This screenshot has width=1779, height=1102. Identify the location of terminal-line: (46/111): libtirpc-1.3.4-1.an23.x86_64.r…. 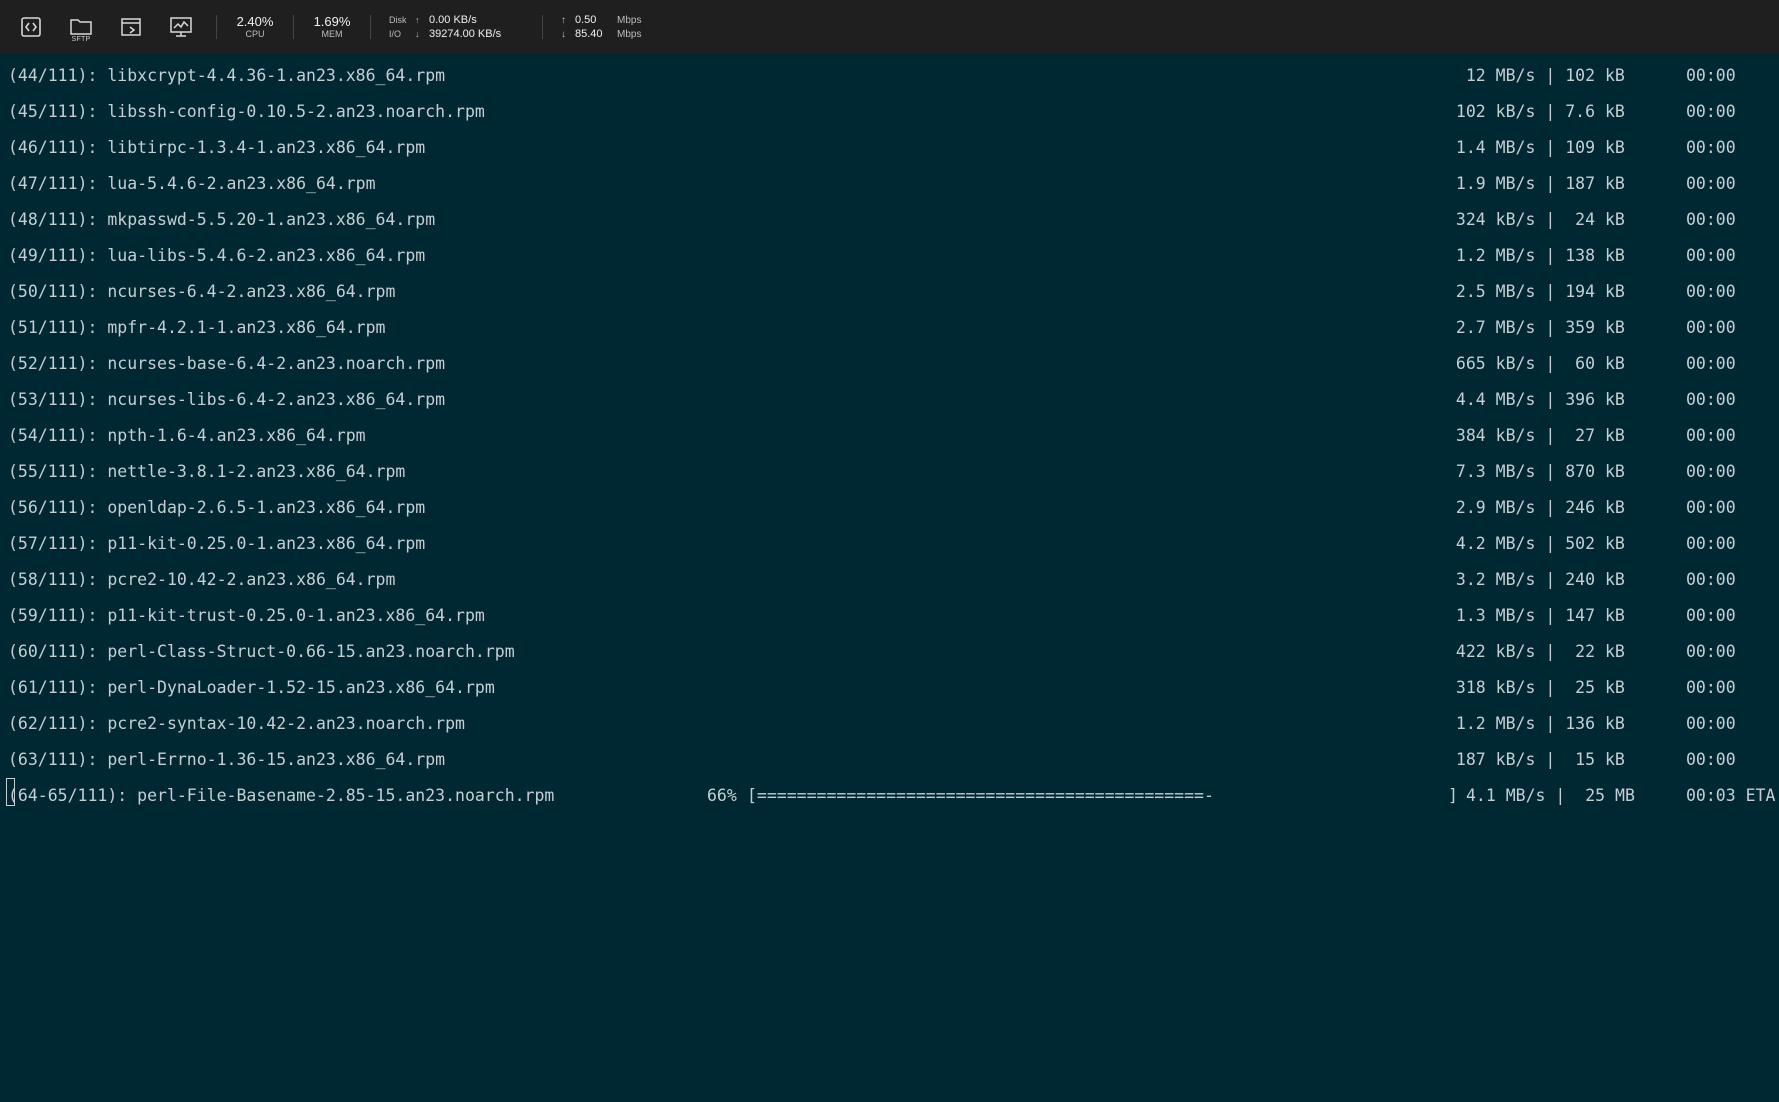
(889, 148).